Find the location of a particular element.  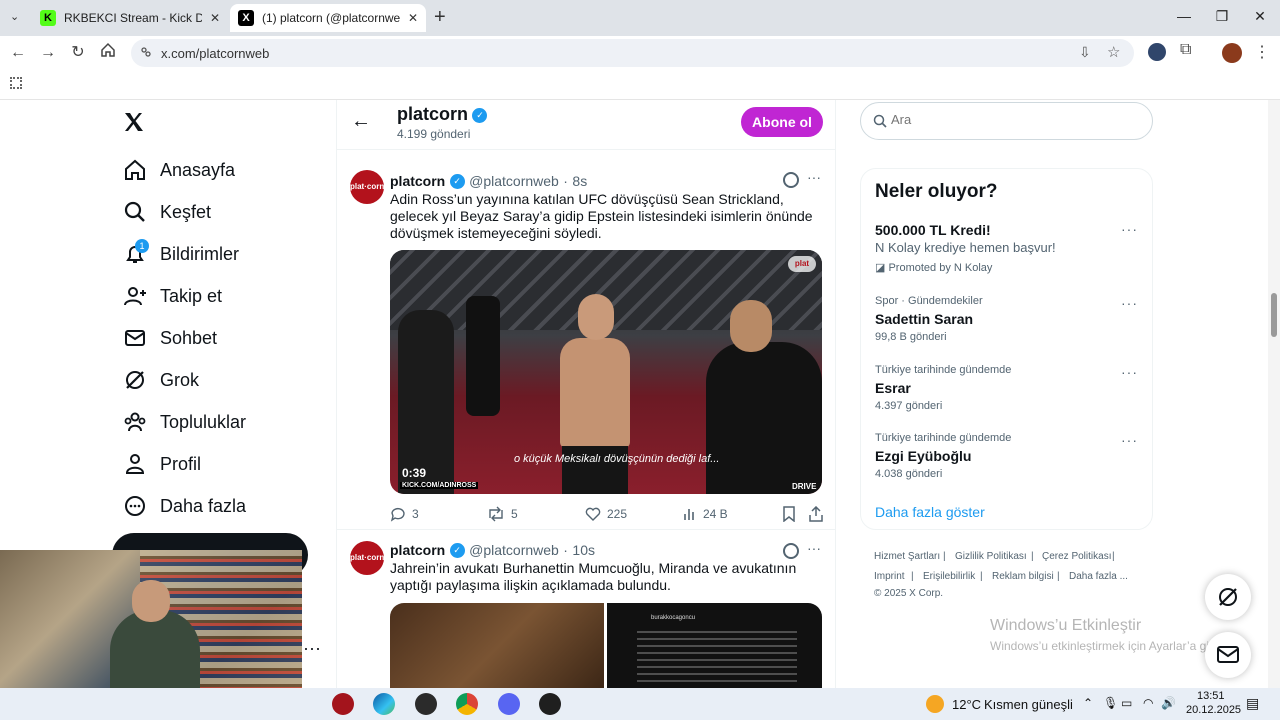

nav-home: Anasayfa is located at coordinates (173, 170).